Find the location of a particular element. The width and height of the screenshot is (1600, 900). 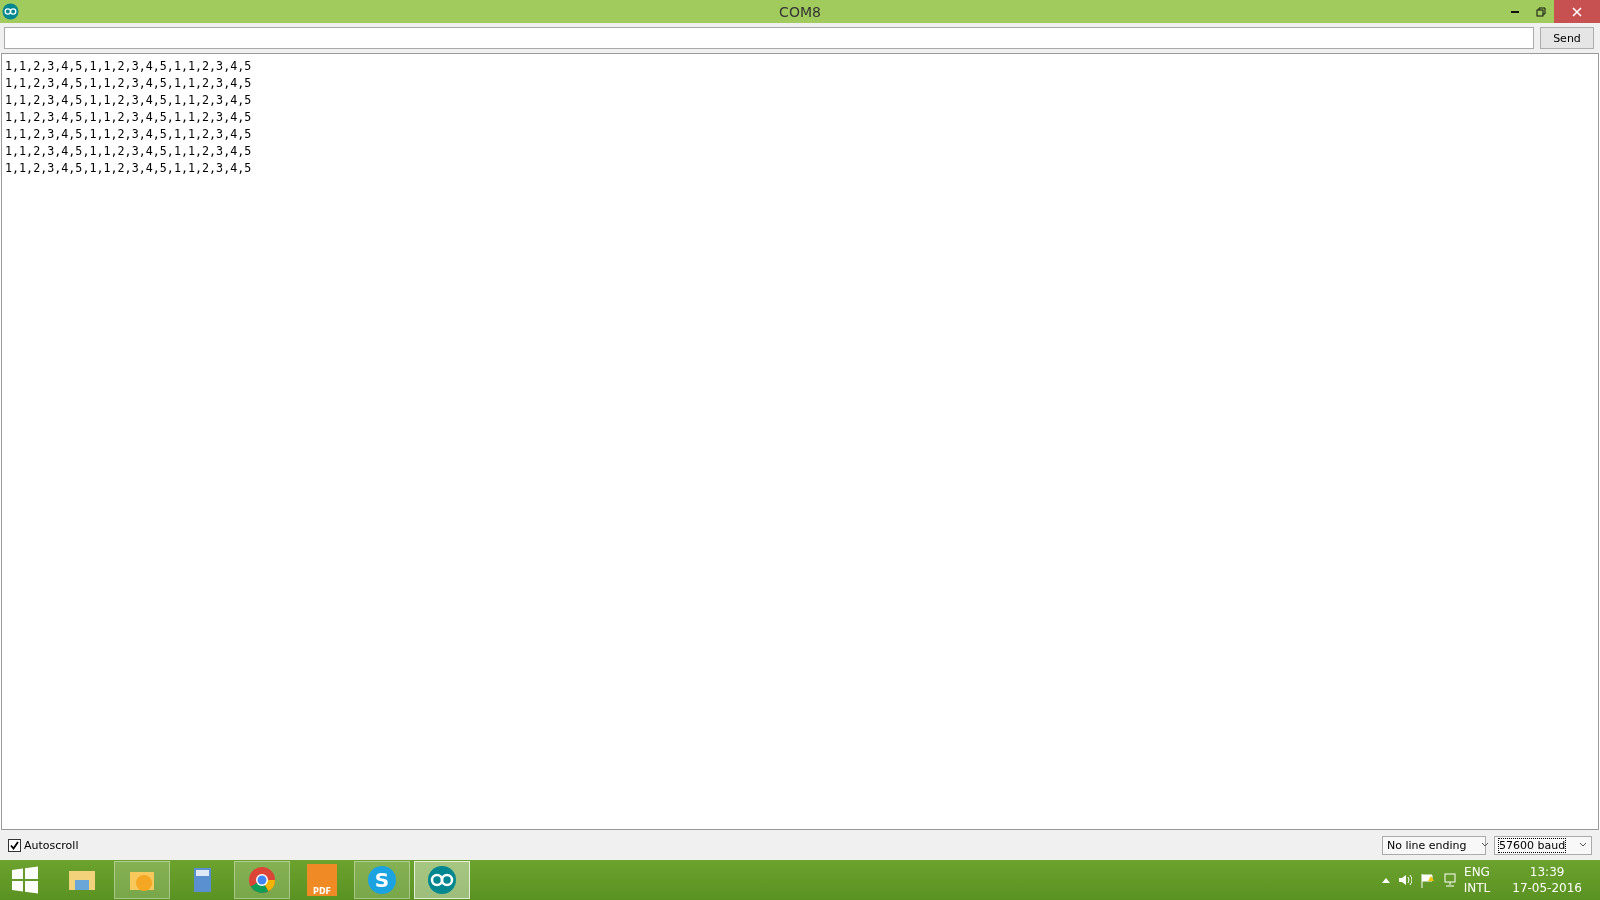

infinity-logo-icon is located at coordinates (442, 880).